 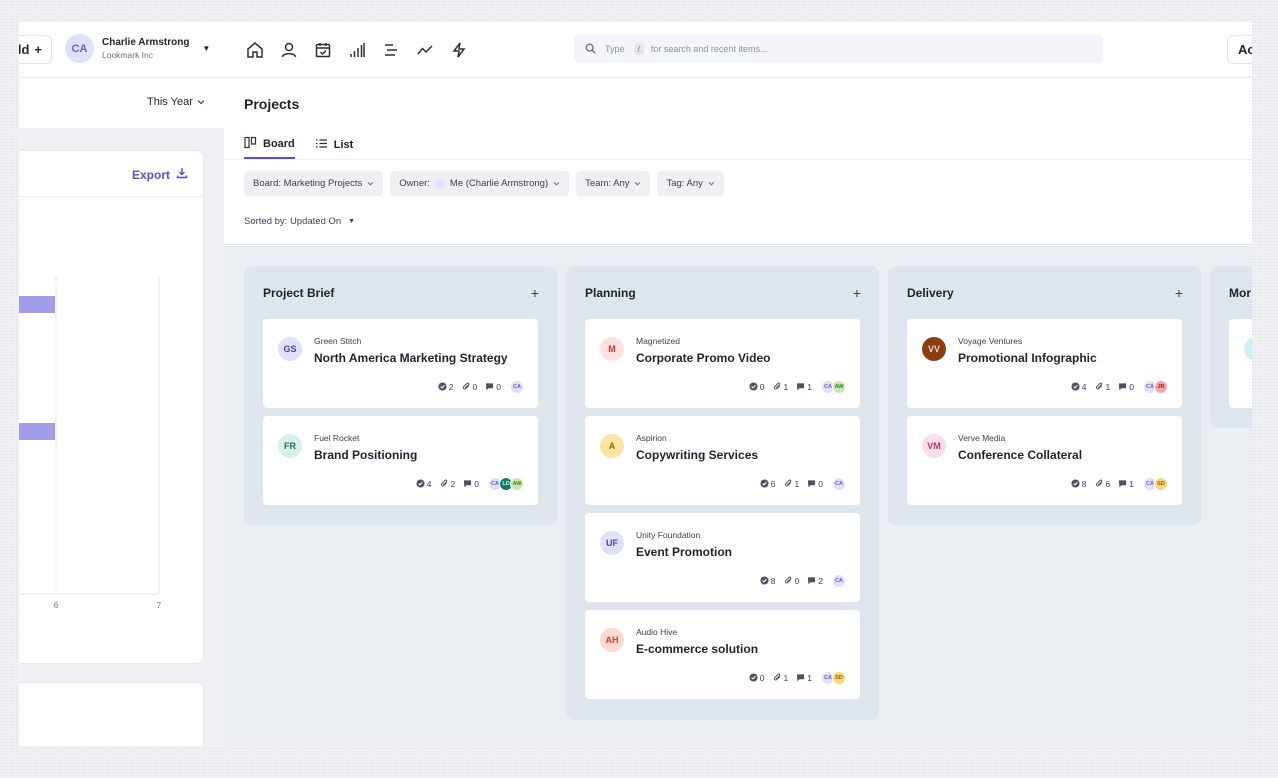 I want to click on board-icon, so click(x=250, y=144).